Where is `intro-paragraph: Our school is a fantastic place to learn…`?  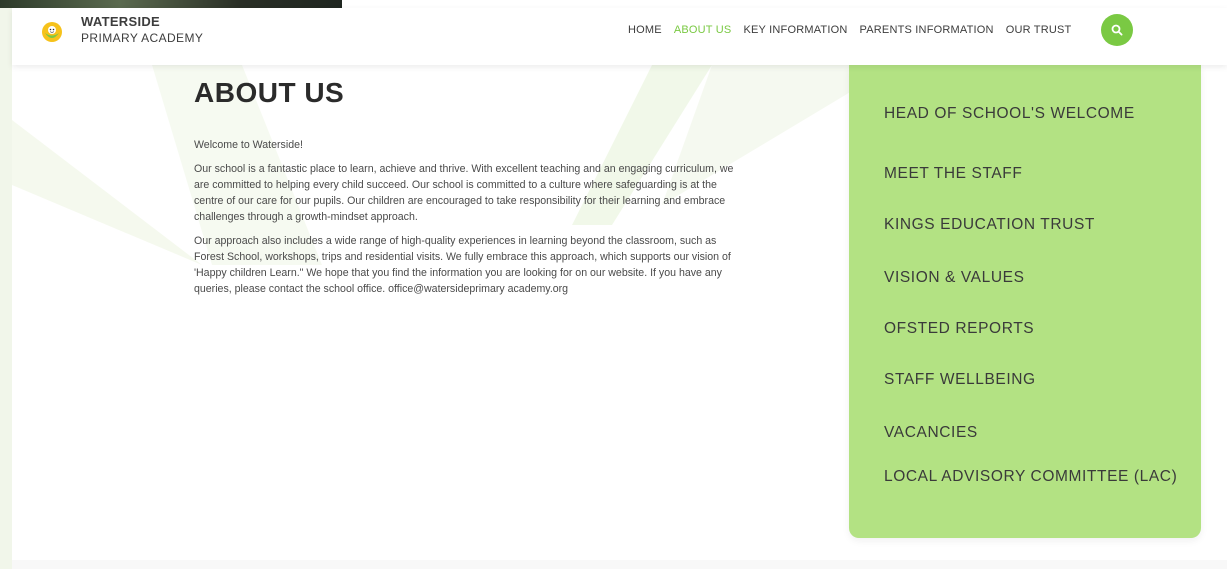
intro-paragraph: Our school is a fantastic place to learn… is located at coordinates (464, 193).